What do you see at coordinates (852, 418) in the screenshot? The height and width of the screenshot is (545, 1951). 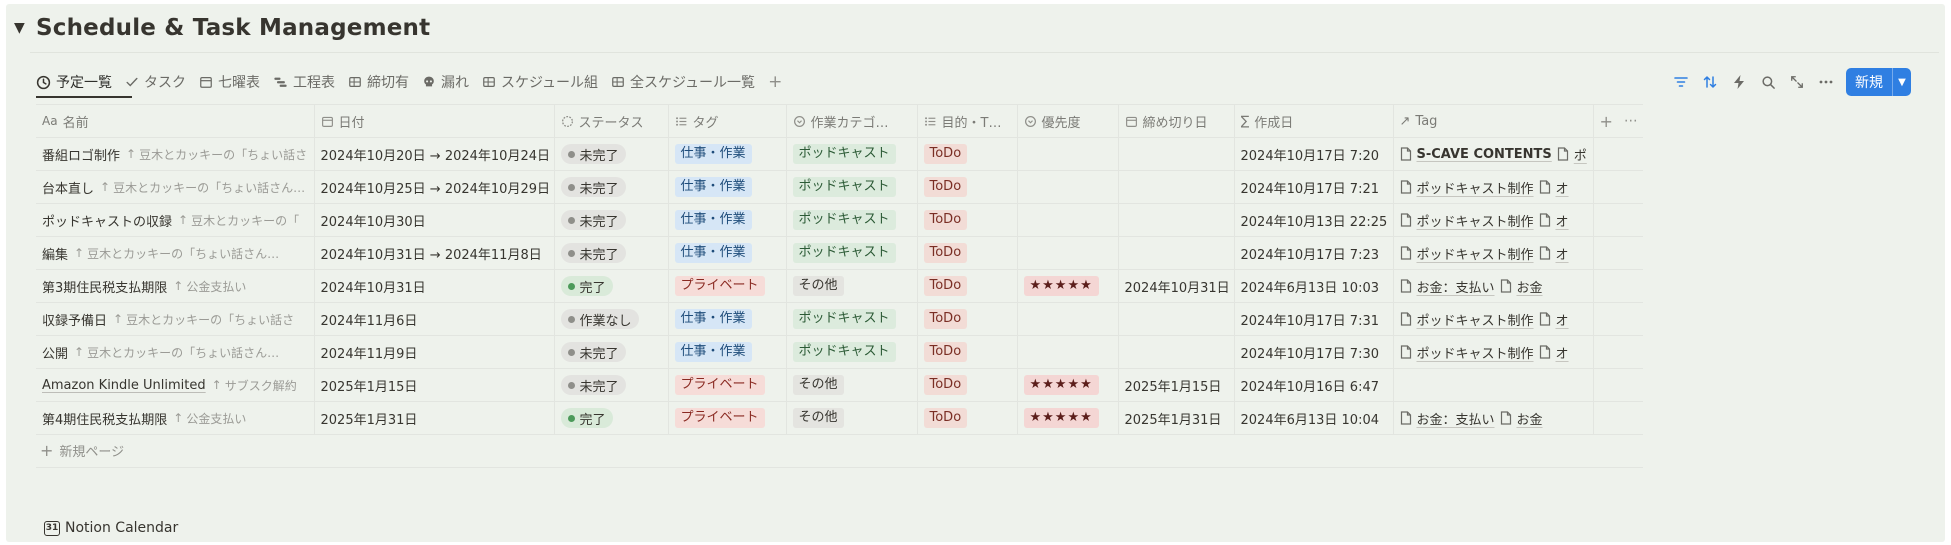 I see `cell-category: その他` at bounding box center [852, 418].